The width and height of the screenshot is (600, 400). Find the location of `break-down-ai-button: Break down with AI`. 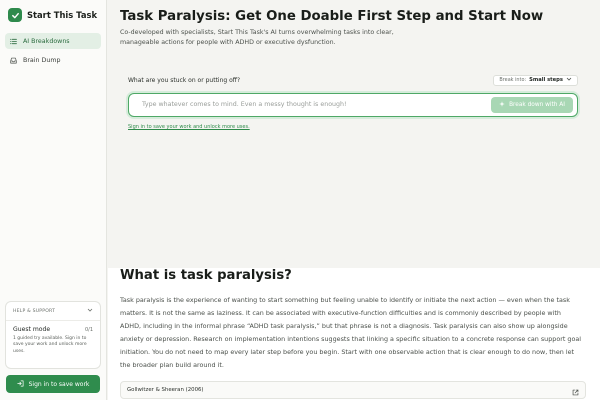

break-down-ai-button: Break down with AI is located at coordinates (532, 105).